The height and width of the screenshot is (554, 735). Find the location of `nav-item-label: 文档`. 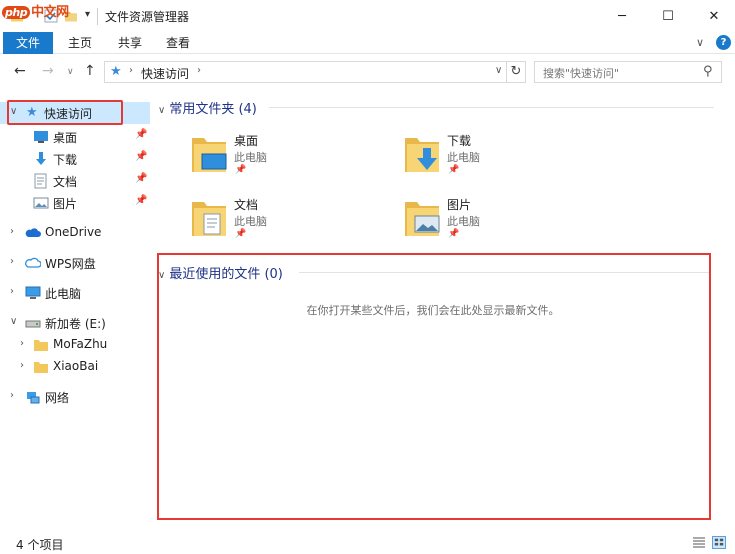

nav-item-label: 文档 is located at coordinates (65, 182).